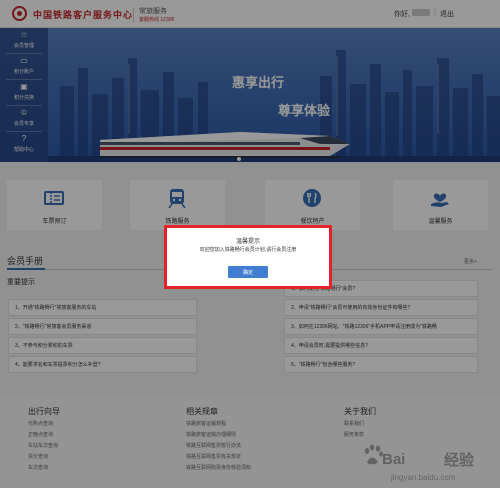  I want to click on dialog-title: 温馨提示, so click(247, 242).